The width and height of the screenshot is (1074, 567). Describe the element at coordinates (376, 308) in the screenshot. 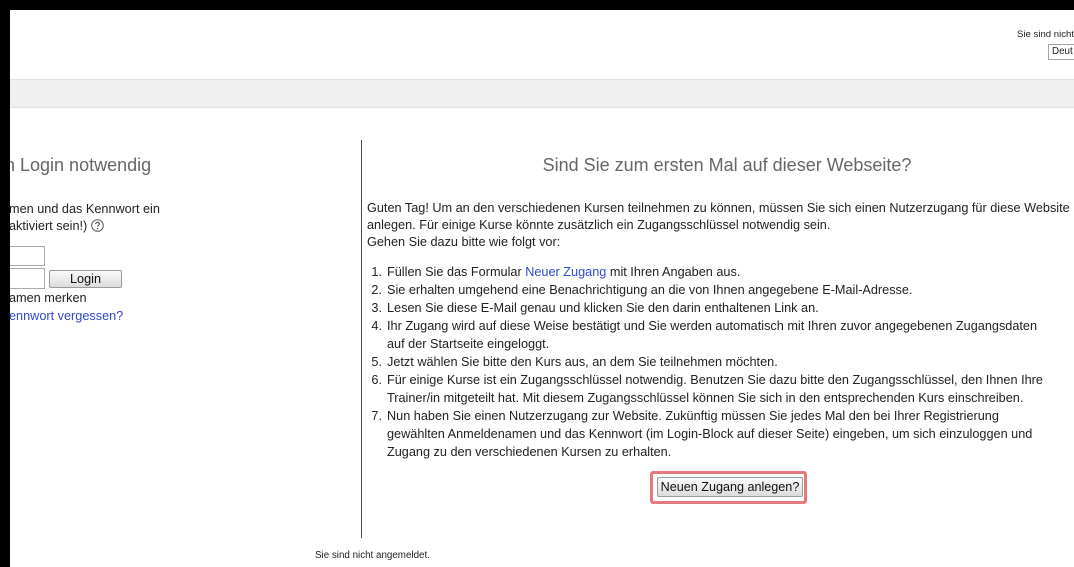

I see `step-number: 3.` at that location.